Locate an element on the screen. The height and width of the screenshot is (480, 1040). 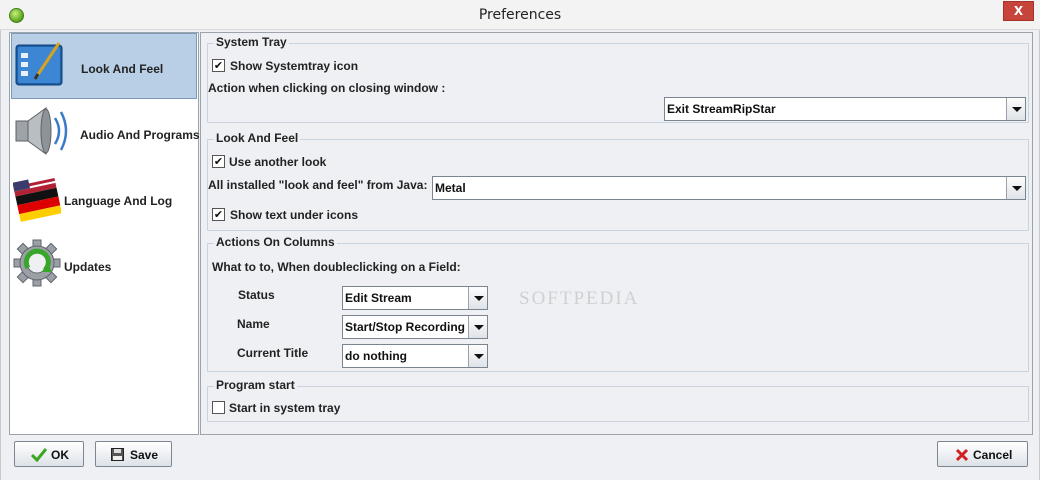
look-and-feel-icon is located at coordinates (39, 64).